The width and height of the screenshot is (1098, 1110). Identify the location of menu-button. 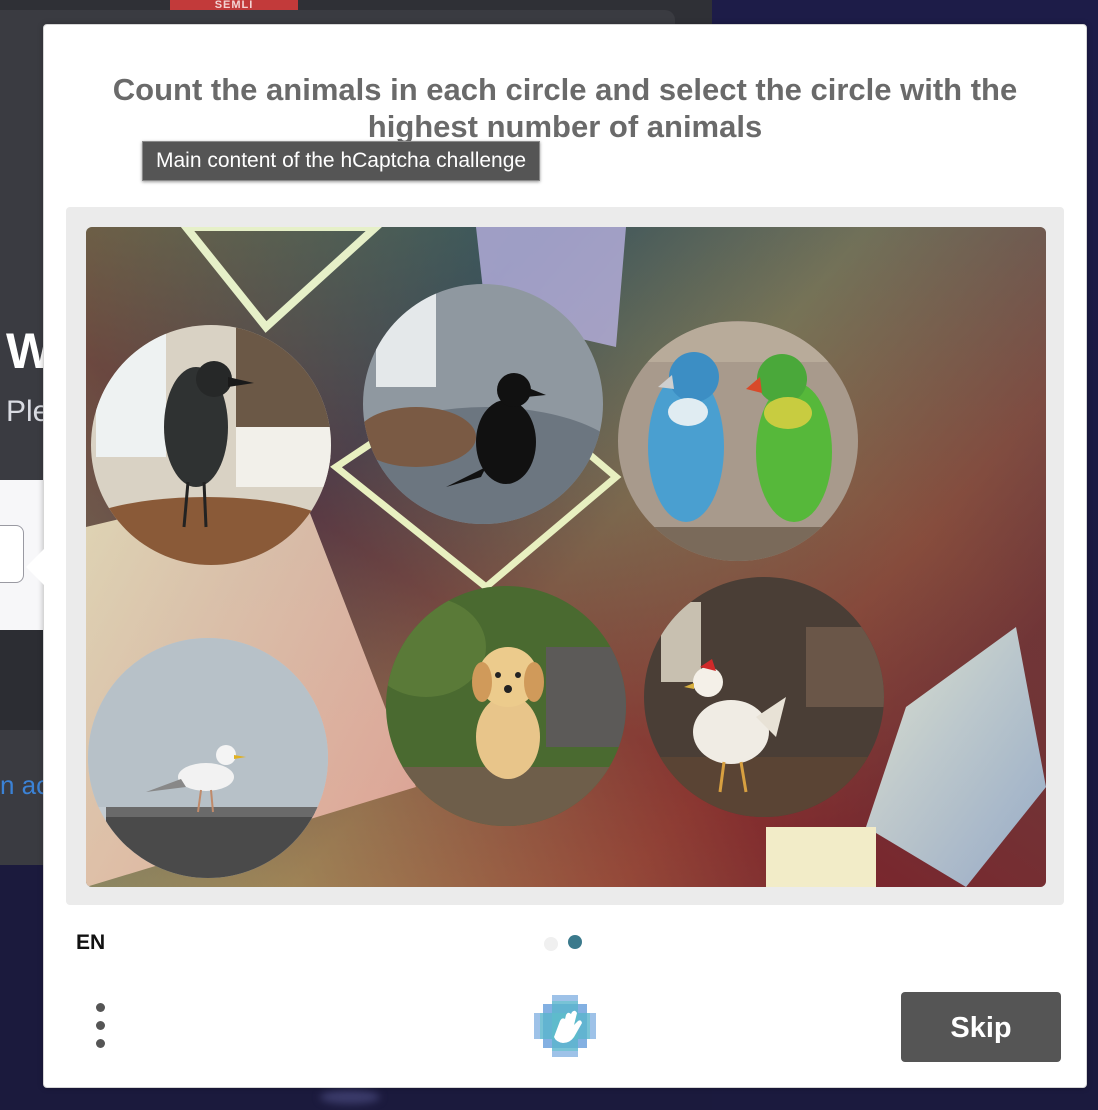
(100, 1025).